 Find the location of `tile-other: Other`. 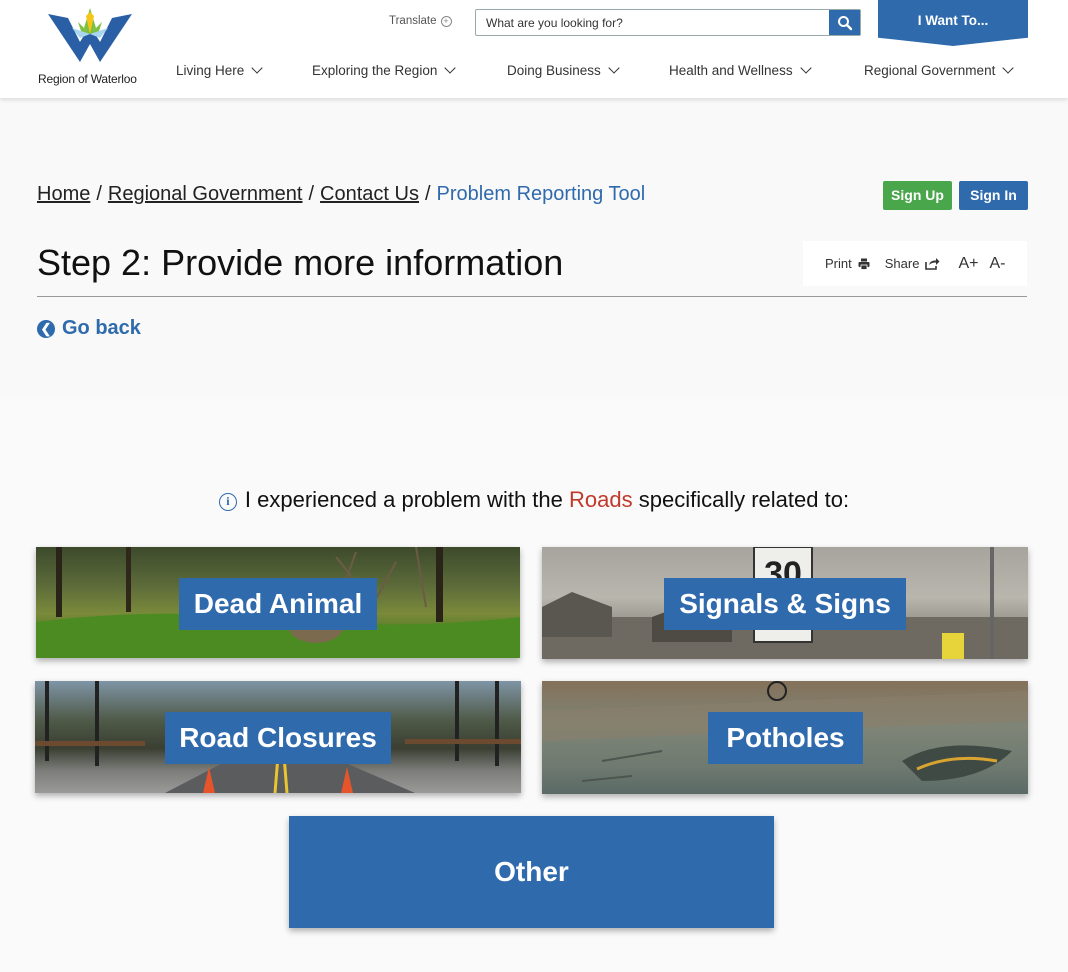

tile-other: Other is located at coordinates (531, 872).